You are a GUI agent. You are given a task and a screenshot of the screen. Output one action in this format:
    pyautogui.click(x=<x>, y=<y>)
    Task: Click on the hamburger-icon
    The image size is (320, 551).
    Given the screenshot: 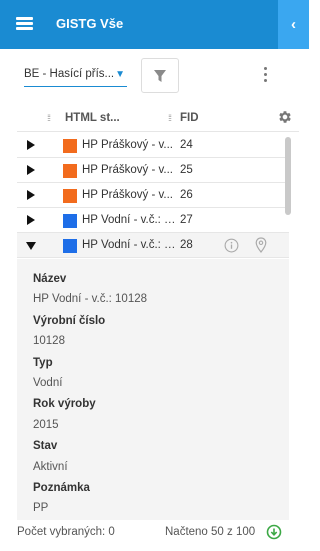 What is the action you would take?
    pyautogui.click(x=24, y=23)
    